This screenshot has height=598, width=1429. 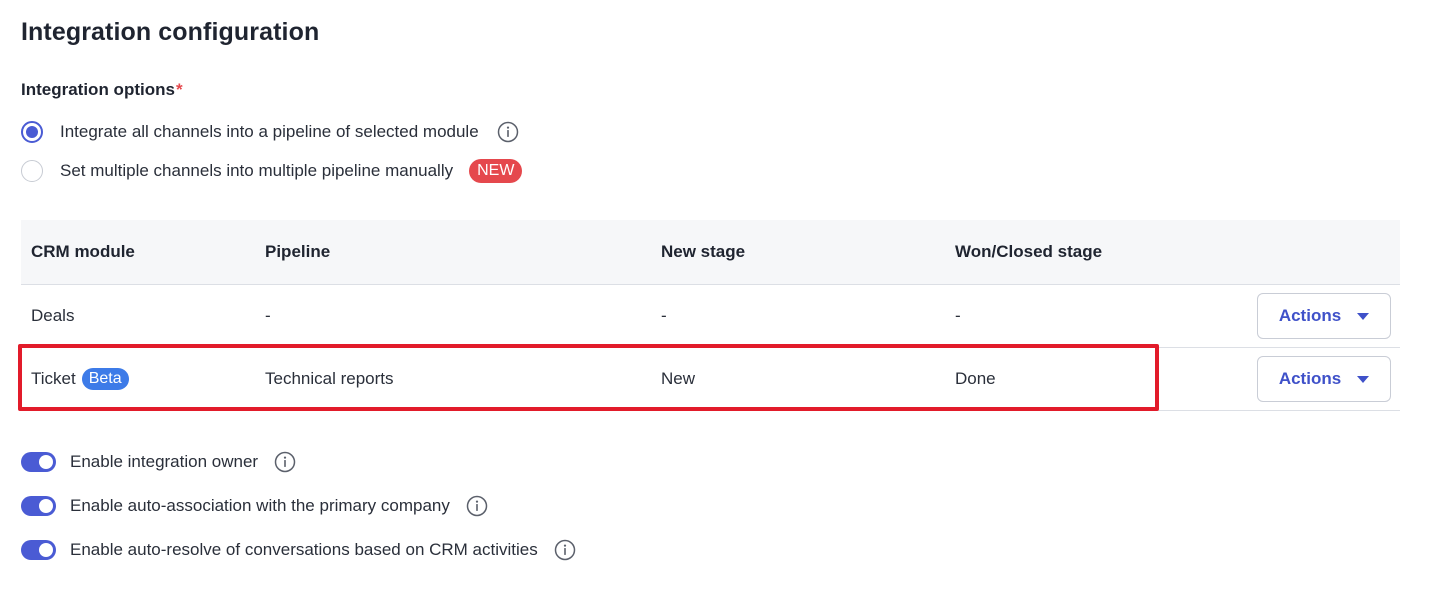 What do you see at coordinates (664, 315) in the screenshot?
I see `cell-new-stage: -` at bounding box center [664, 315].